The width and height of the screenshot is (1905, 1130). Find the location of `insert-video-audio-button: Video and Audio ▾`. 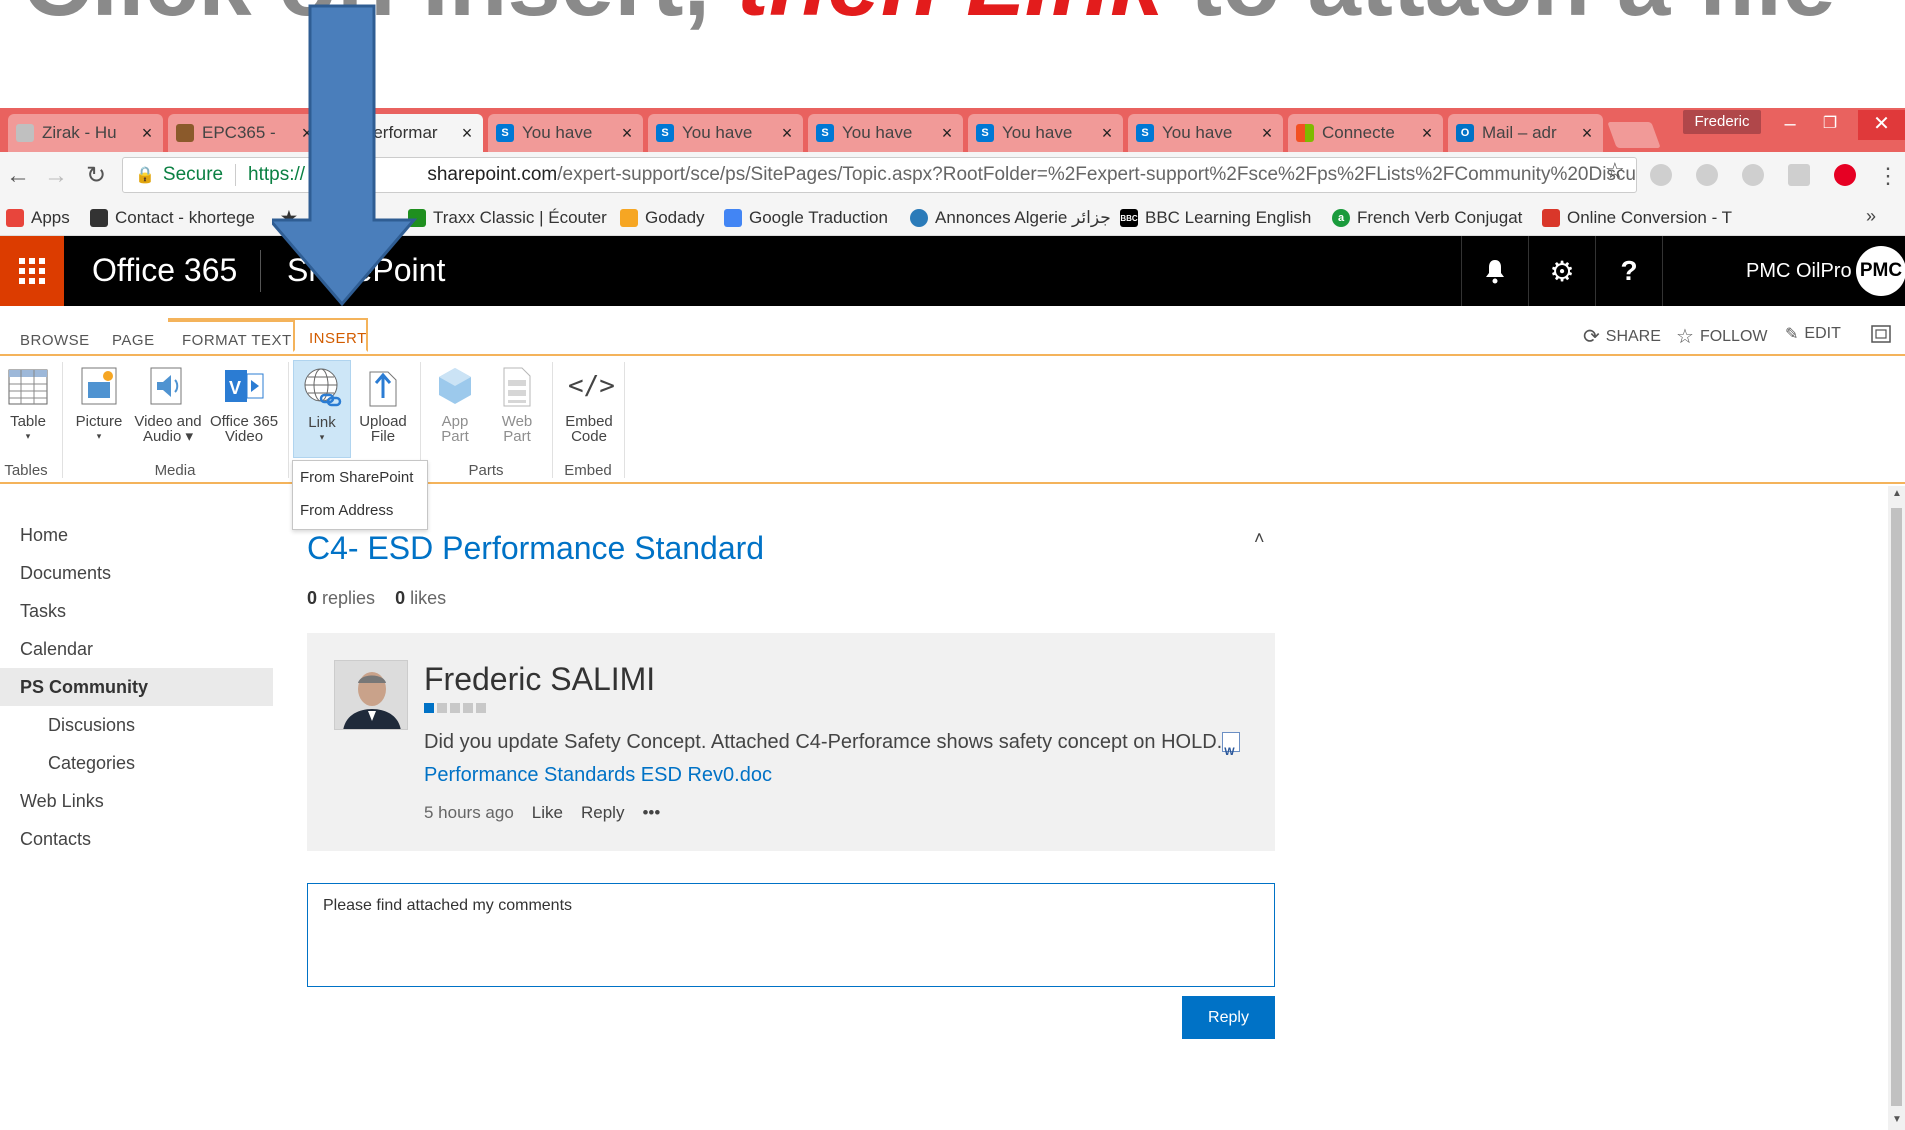

insert-video-audio-button: Video and Audio ▾ is located at coordinates (168, 404).